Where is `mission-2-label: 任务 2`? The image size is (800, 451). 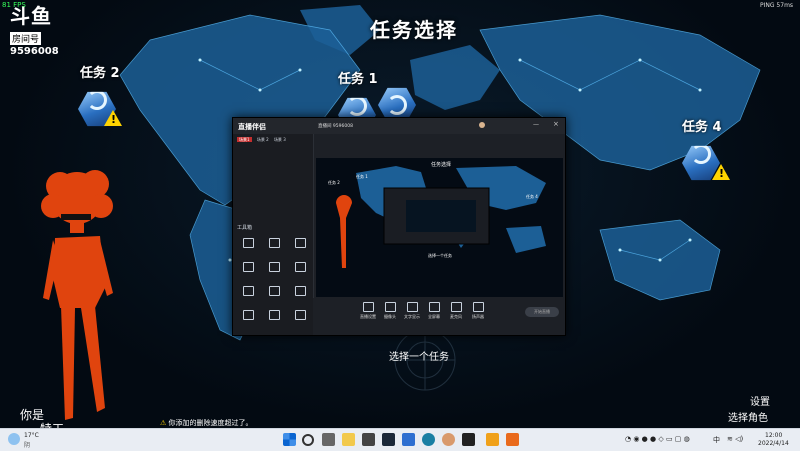
mission-2-label: 任务 2 is located at coordinates (100, 73).